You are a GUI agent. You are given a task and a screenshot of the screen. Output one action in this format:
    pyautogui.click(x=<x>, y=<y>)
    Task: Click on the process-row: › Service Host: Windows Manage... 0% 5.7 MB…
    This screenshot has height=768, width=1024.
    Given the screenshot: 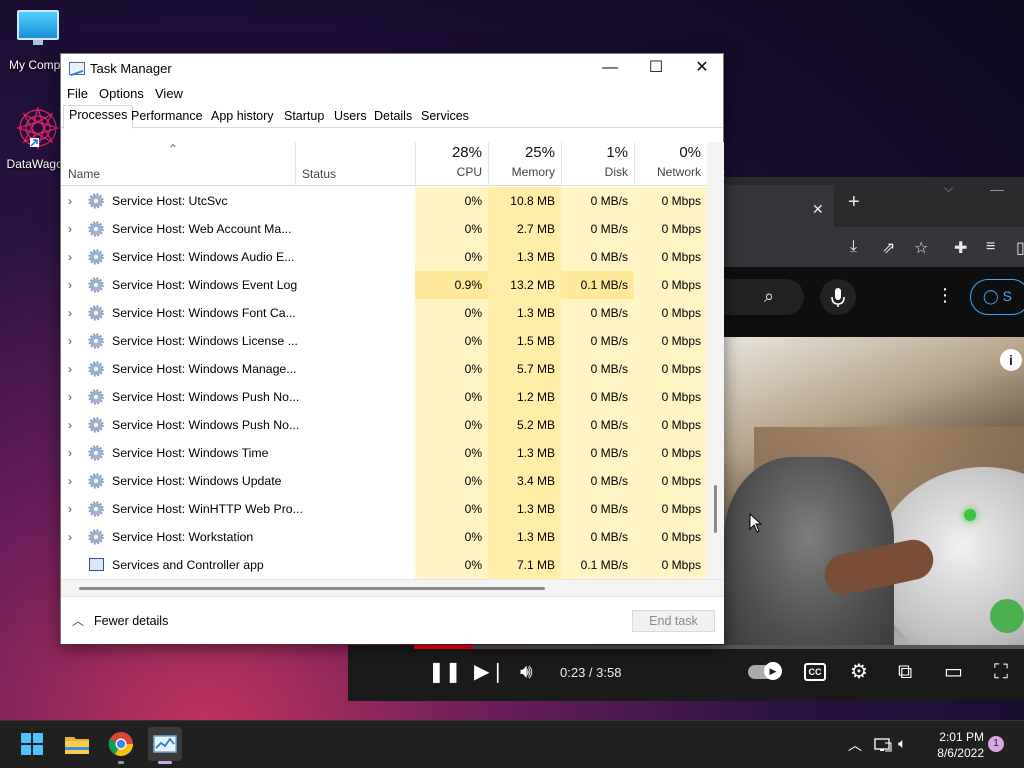 What is the action you would take?
    pyautogui.click(x=384, y=369)
    